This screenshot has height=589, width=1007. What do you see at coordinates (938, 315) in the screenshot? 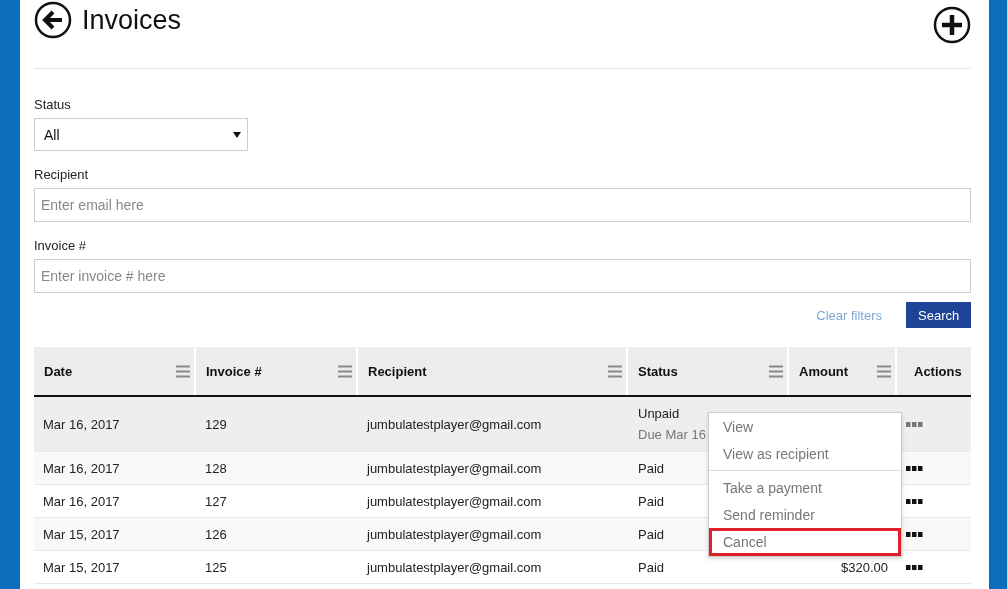
I see `search-button: Search` at bounding box center [938, 315].